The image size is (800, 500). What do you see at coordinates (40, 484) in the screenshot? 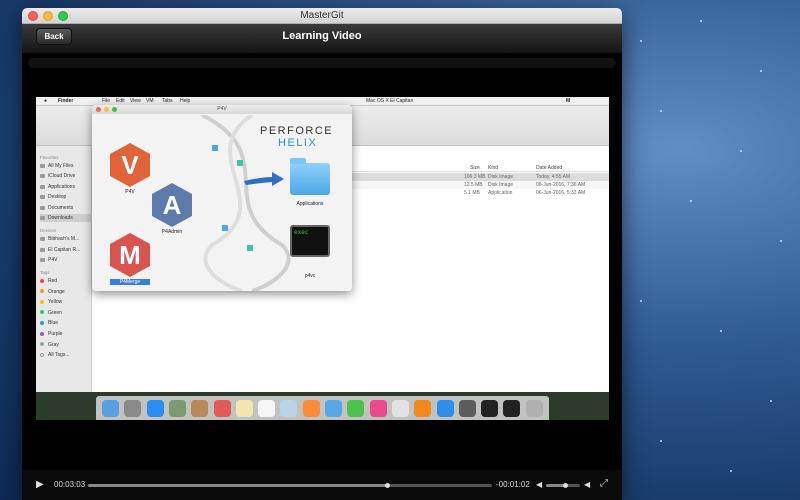
I see `play-icon: ▶` at bounding box center [40, 484].